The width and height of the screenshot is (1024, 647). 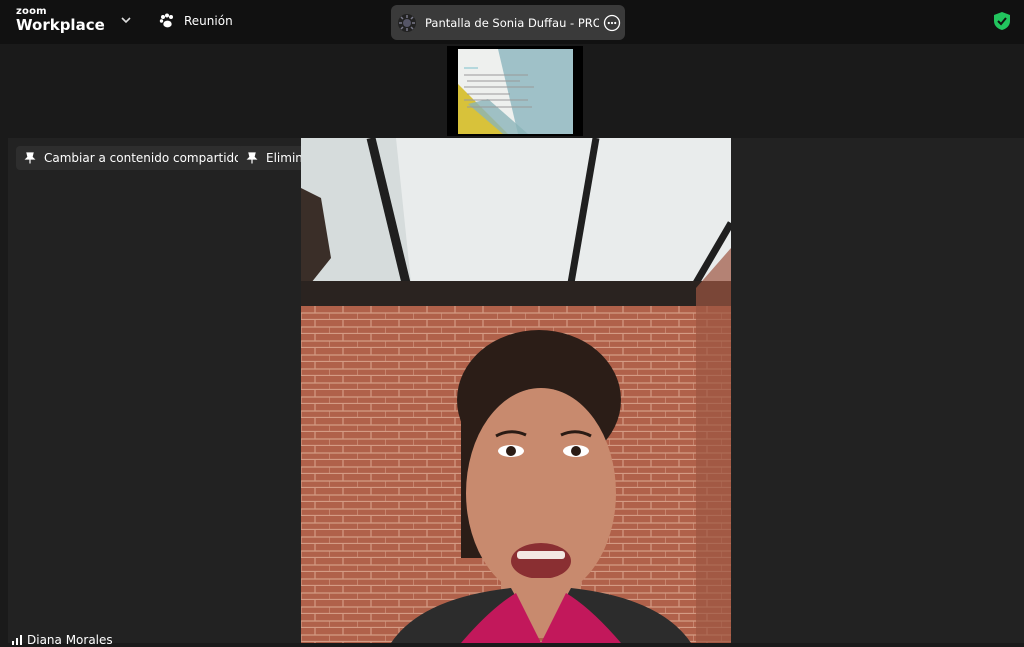 I want to click on slide-preview, so click(x=515, y=91).